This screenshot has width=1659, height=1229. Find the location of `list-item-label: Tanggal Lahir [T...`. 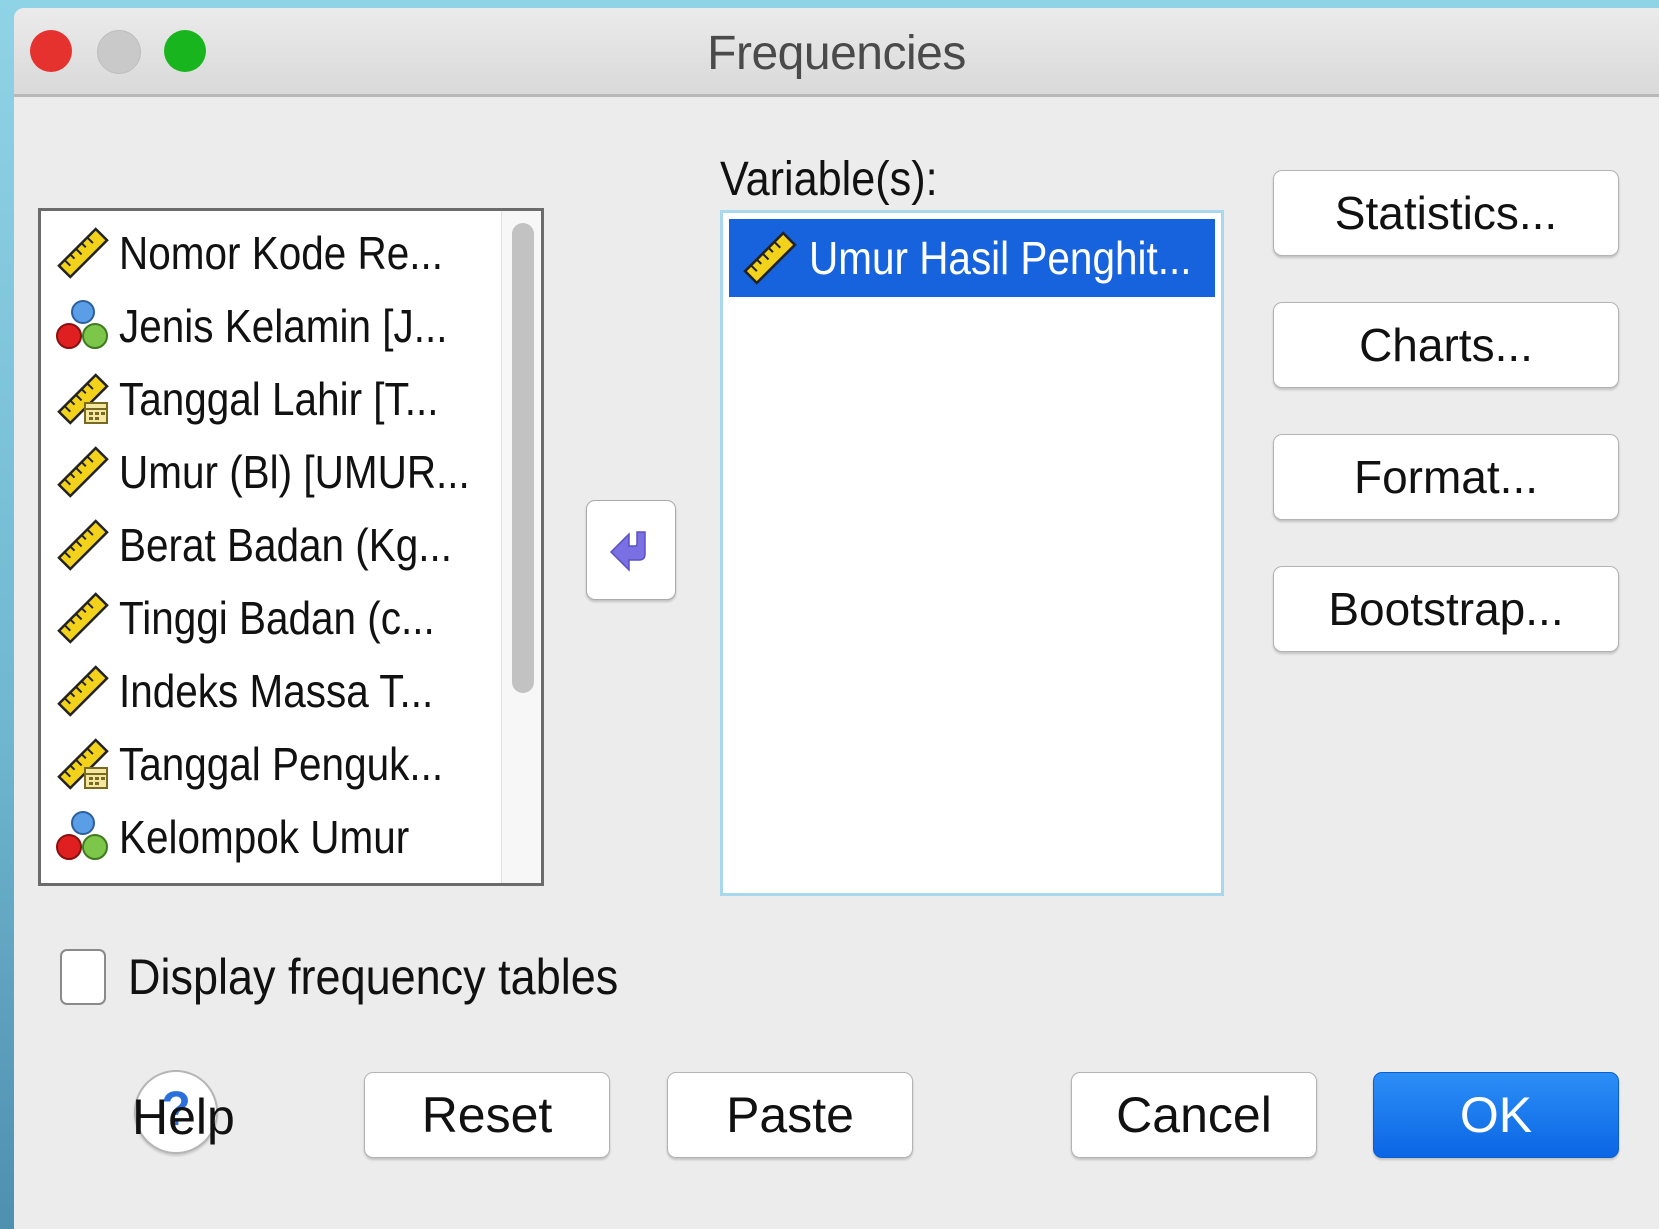

list-item-label: Tanggal Lahir [T... is located at coordinates (279, 399).